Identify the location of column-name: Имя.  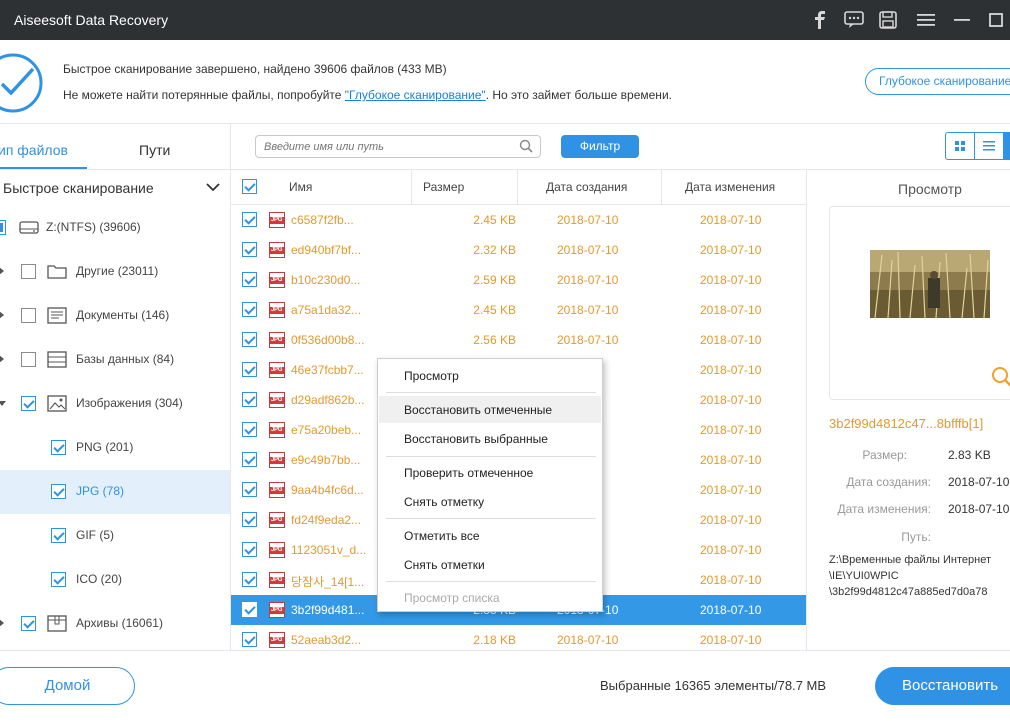
(300, 187).